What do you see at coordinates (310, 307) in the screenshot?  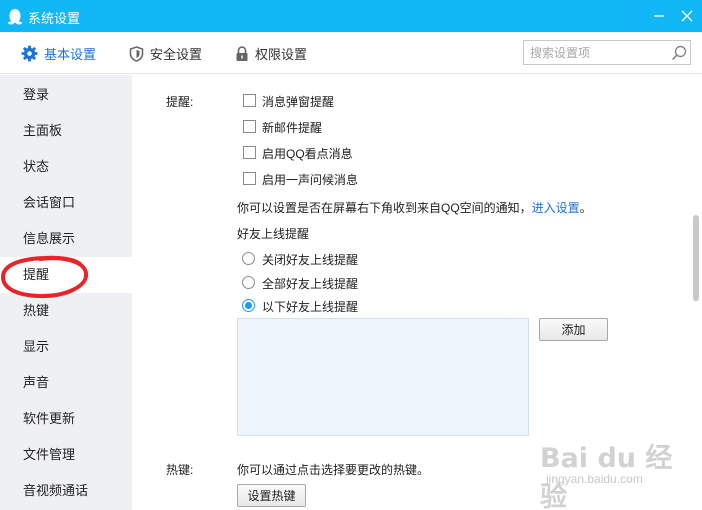 I see `radio-label: 以下好友上线提醒` at bounding box center [310, 307].